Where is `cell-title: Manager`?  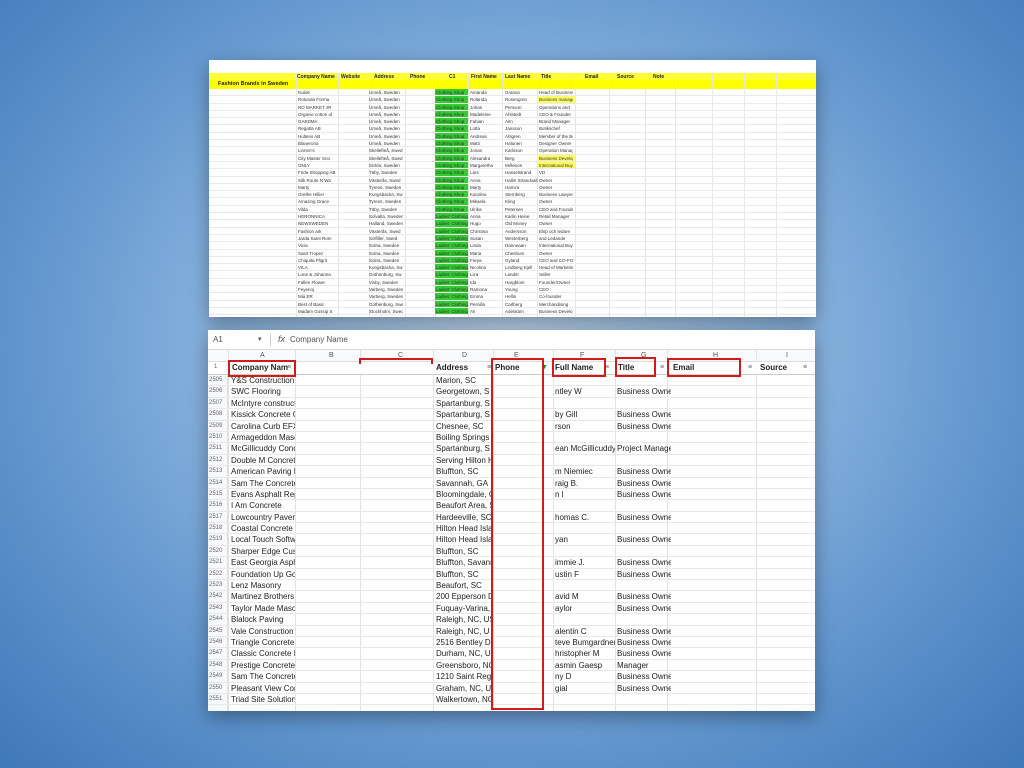
cell-title: Manager is located at coordinates (633, 665).